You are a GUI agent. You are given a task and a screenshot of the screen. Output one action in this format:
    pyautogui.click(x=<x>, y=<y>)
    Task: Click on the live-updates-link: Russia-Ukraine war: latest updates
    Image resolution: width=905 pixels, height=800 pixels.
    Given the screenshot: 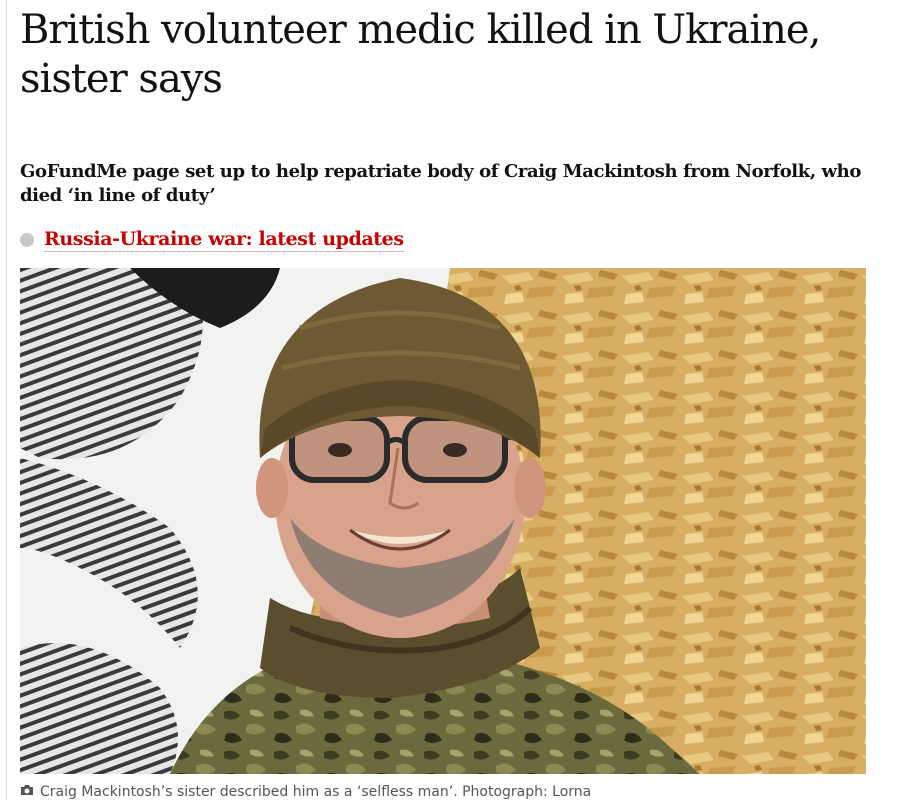 What is the action you would take?
    pyautogui.click(x=212, y=240)
    